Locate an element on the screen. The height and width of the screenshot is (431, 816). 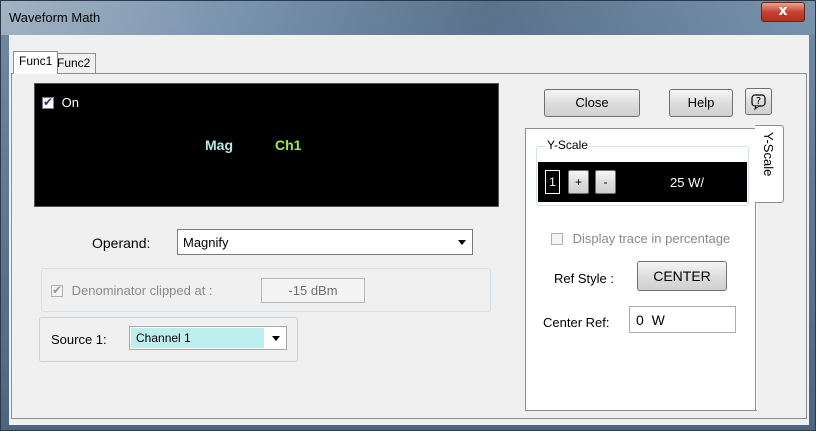
denominator-checkbox: ✔ is located at coordinates (57, 289).